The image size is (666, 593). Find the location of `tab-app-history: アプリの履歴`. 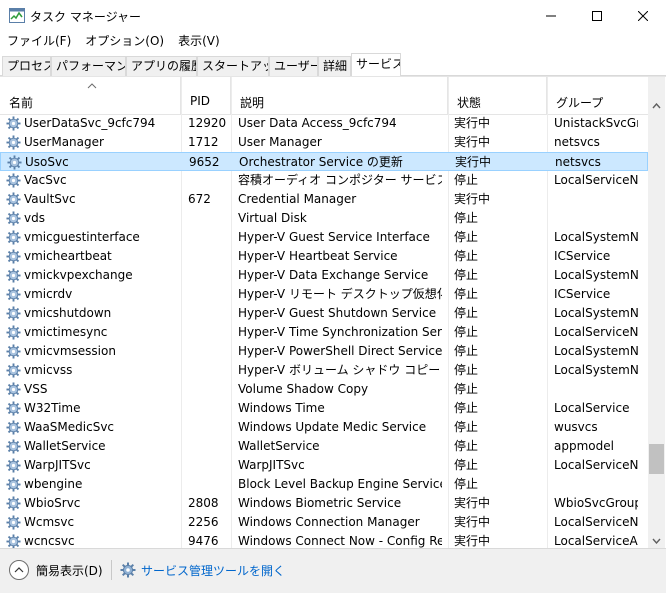

tab-app-history: アプリの履歴 is located at coordinates (161, 66).